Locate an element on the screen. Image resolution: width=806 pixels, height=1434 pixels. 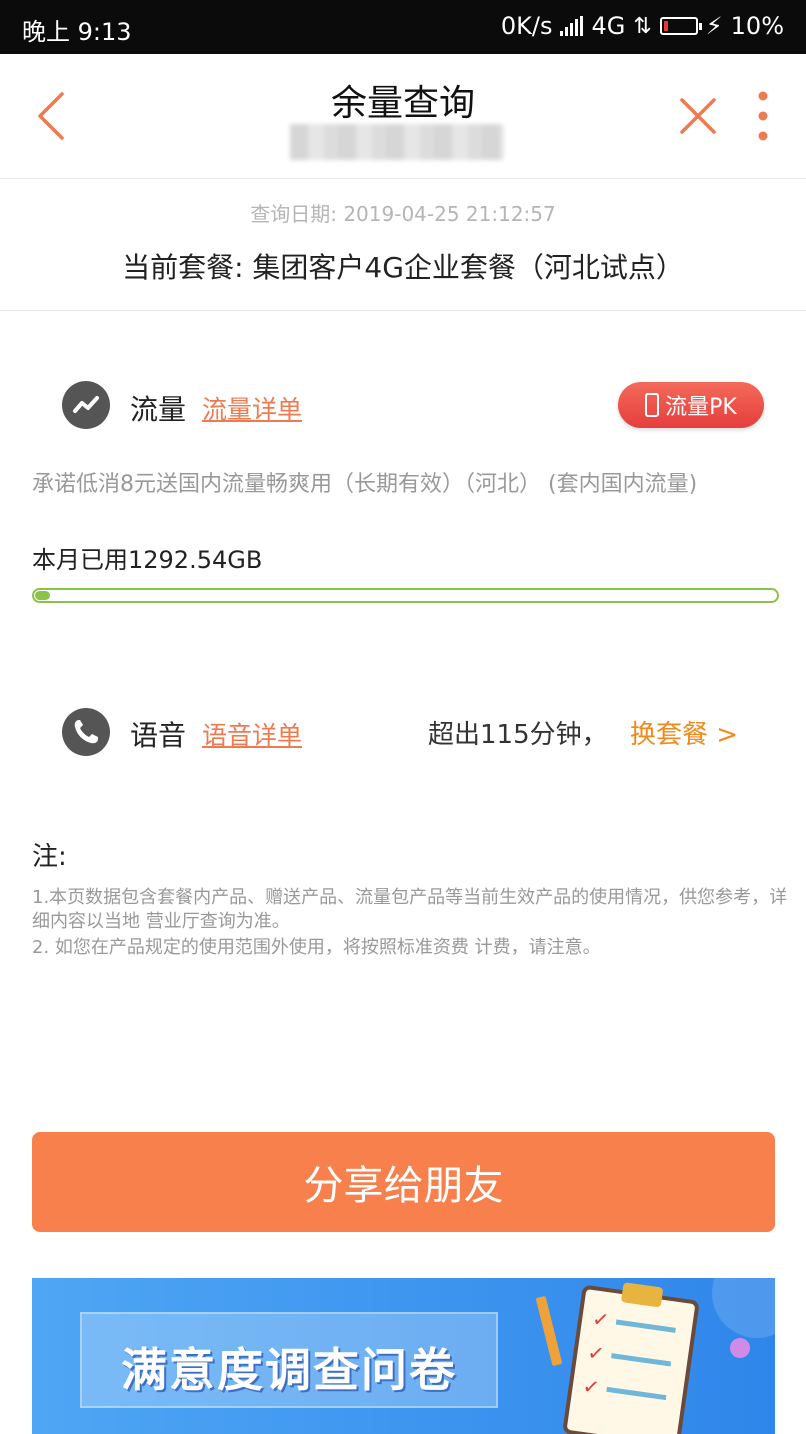
close-icon is located at coordinates (698, 116).